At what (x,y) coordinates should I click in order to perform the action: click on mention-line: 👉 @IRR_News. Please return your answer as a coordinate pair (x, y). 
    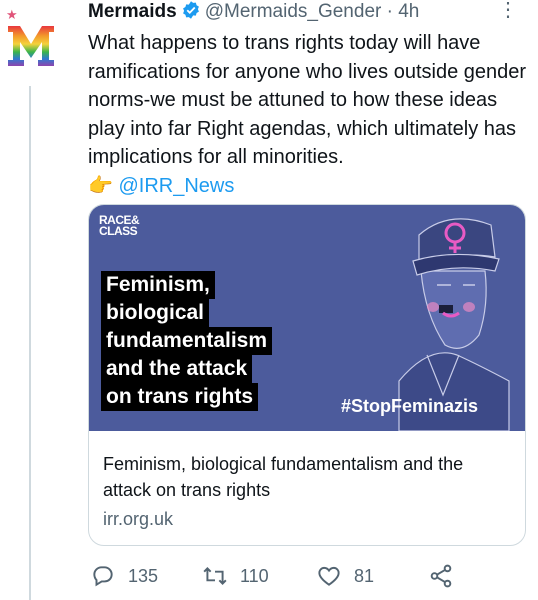
    Looking at the image, I should click on (308, 186).